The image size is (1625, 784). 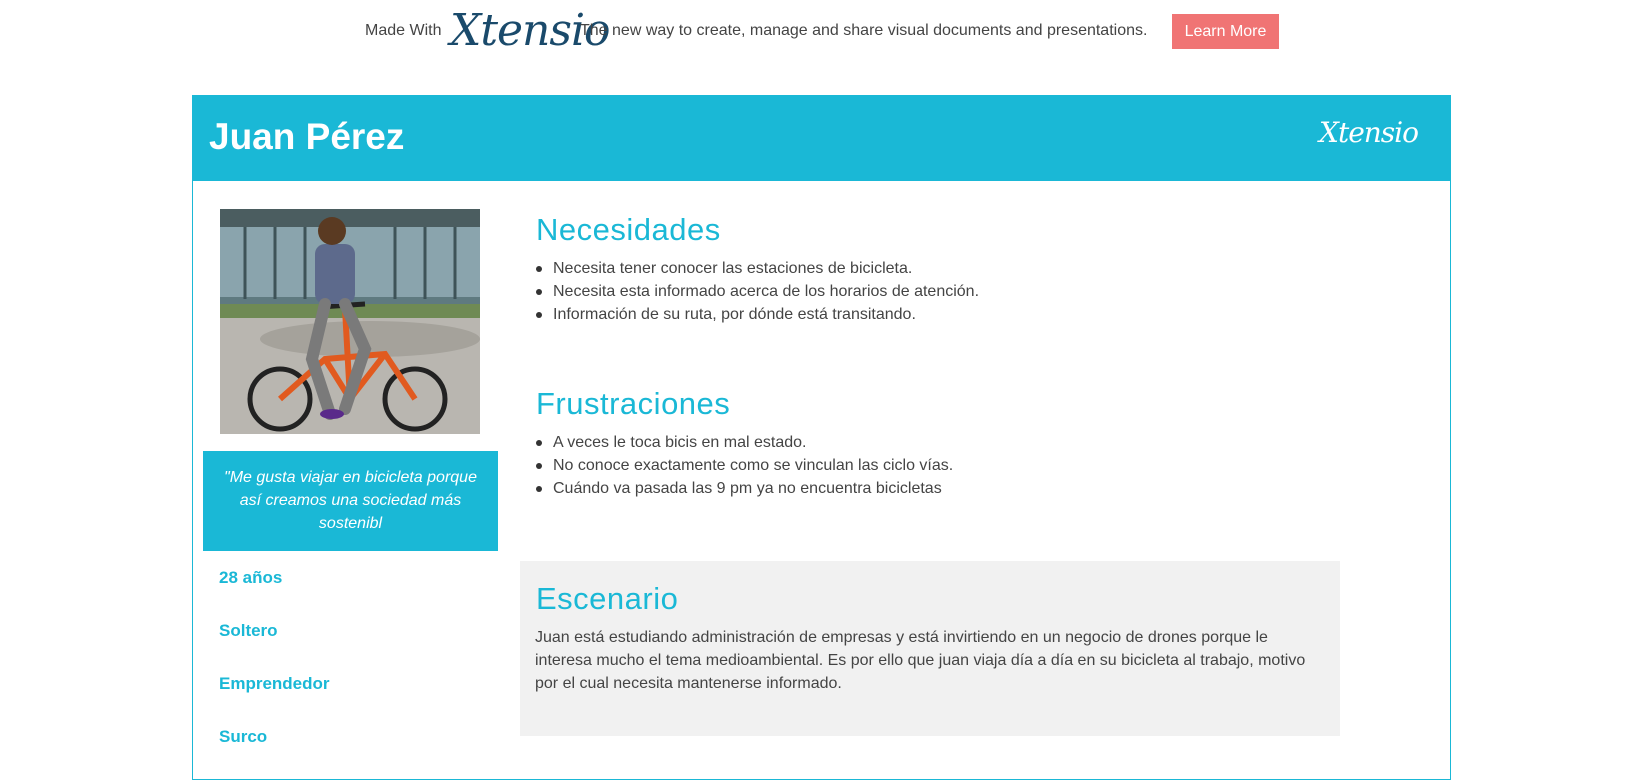 I want to click on attribute-occupation: Emprendedor, so click(x=274, y=683).